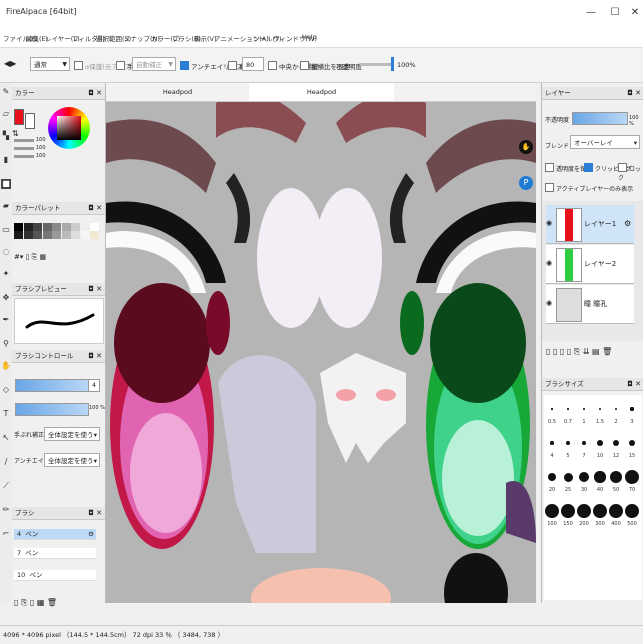  I want to click on layer-item: ◉ レイヤー1 ⚙, so click(590, 224).